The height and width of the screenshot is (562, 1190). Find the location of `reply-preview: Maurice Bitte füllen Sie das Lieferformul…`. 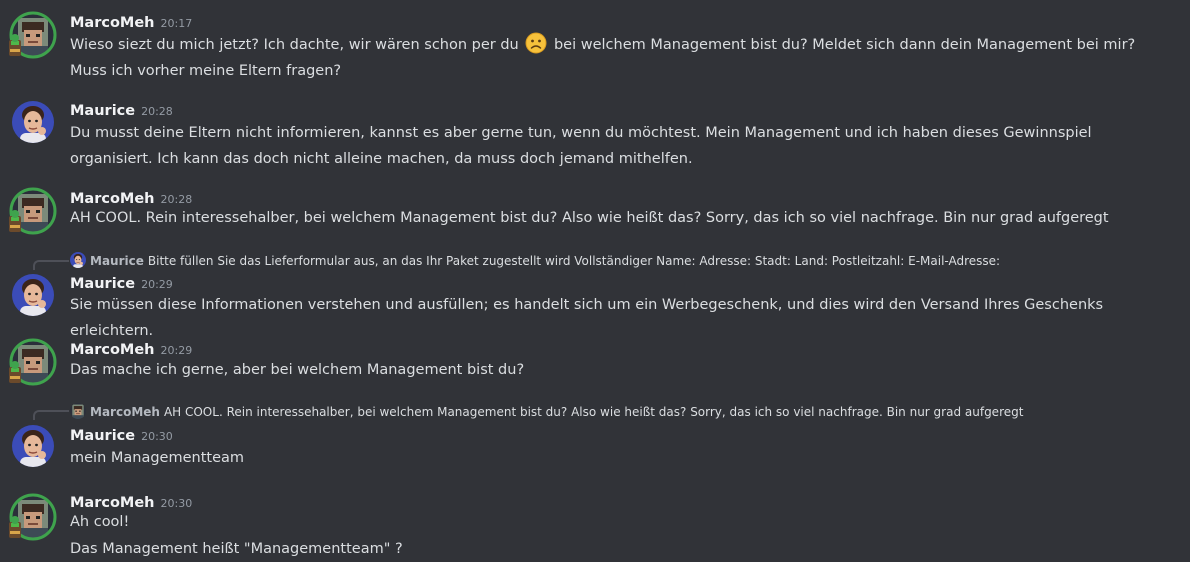

reply-preview: Maurice Bitte füllen Sie das Lieferformul… is located at coordinates (535, 261).